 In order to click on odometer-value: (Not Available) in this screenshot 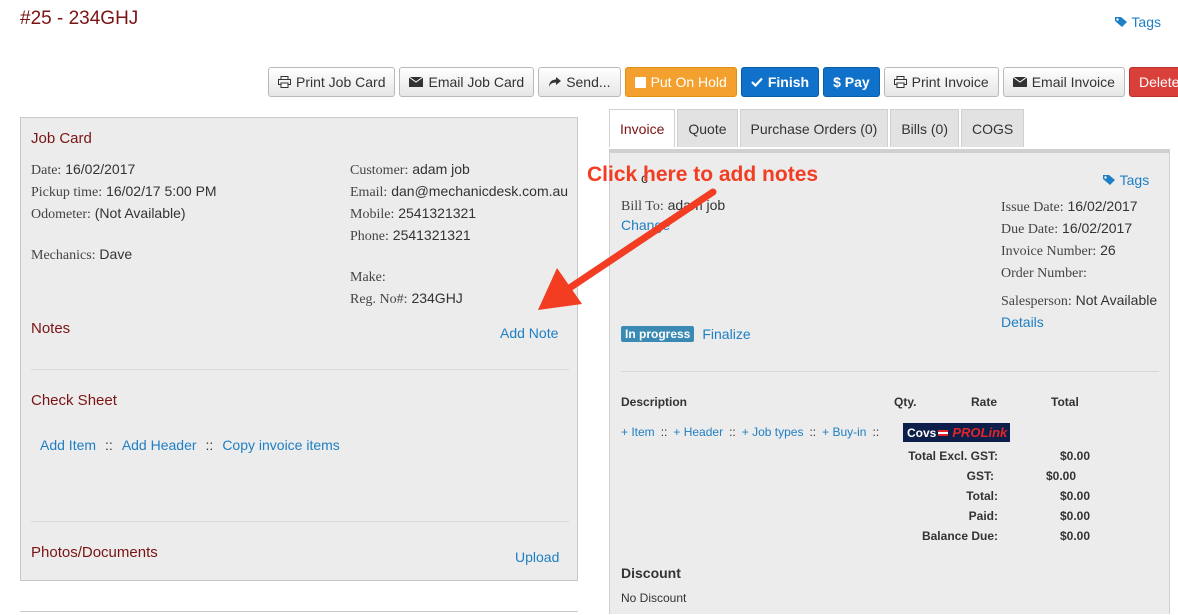, I will do `click(140, 213)`.